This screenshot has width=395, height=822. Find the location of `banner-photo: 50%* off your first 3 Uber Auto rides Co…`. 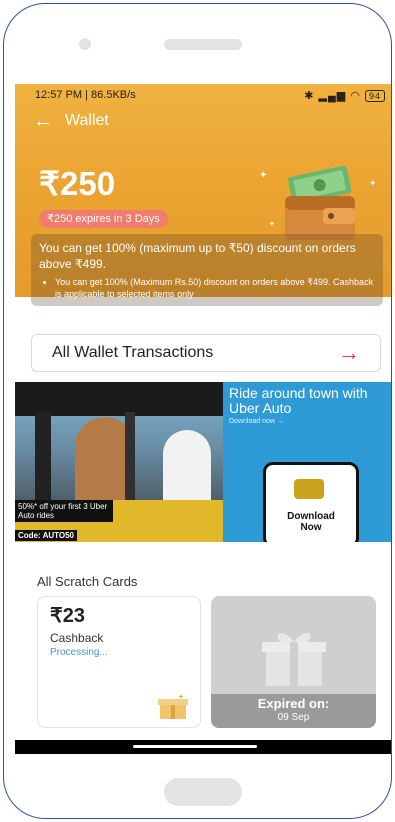

banner-photo: 50%* off your first 3 Uber Auto rides Co… is located at coordinates (119, 462).